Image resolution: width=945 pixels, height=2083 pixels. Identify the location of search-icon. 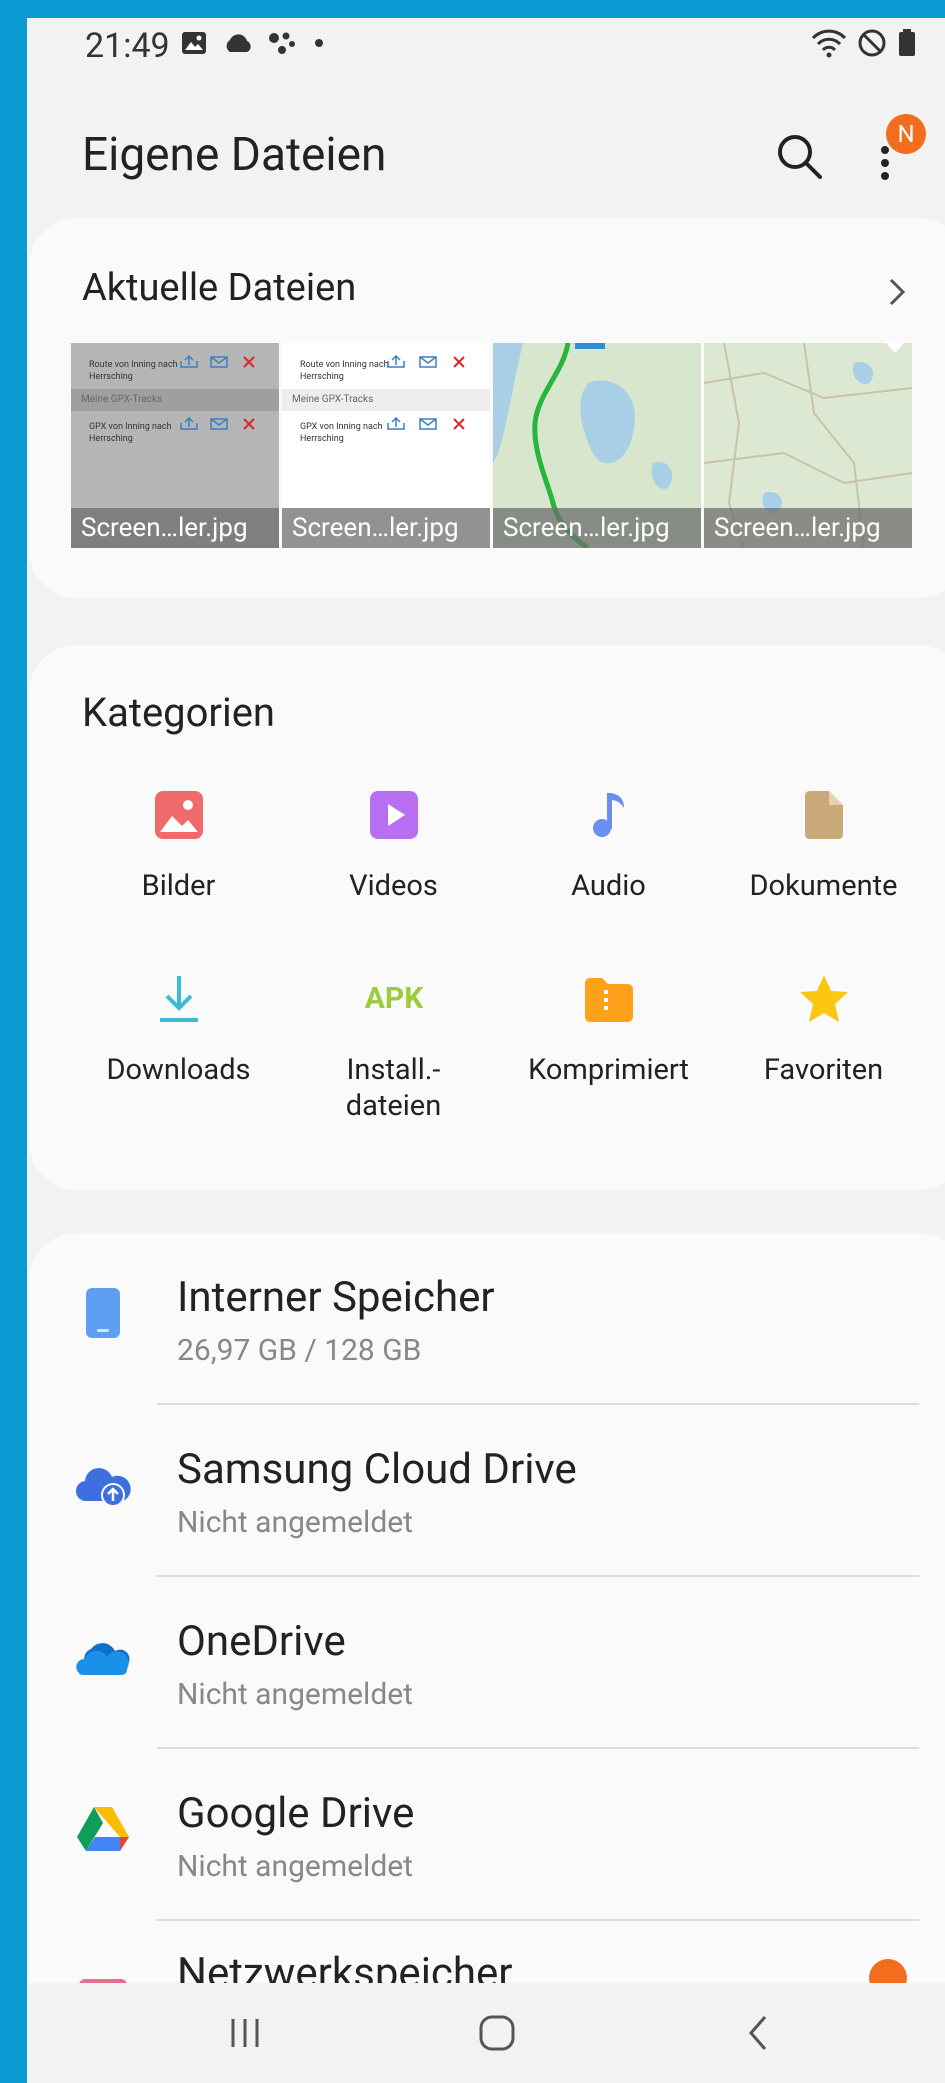
(799, 156).